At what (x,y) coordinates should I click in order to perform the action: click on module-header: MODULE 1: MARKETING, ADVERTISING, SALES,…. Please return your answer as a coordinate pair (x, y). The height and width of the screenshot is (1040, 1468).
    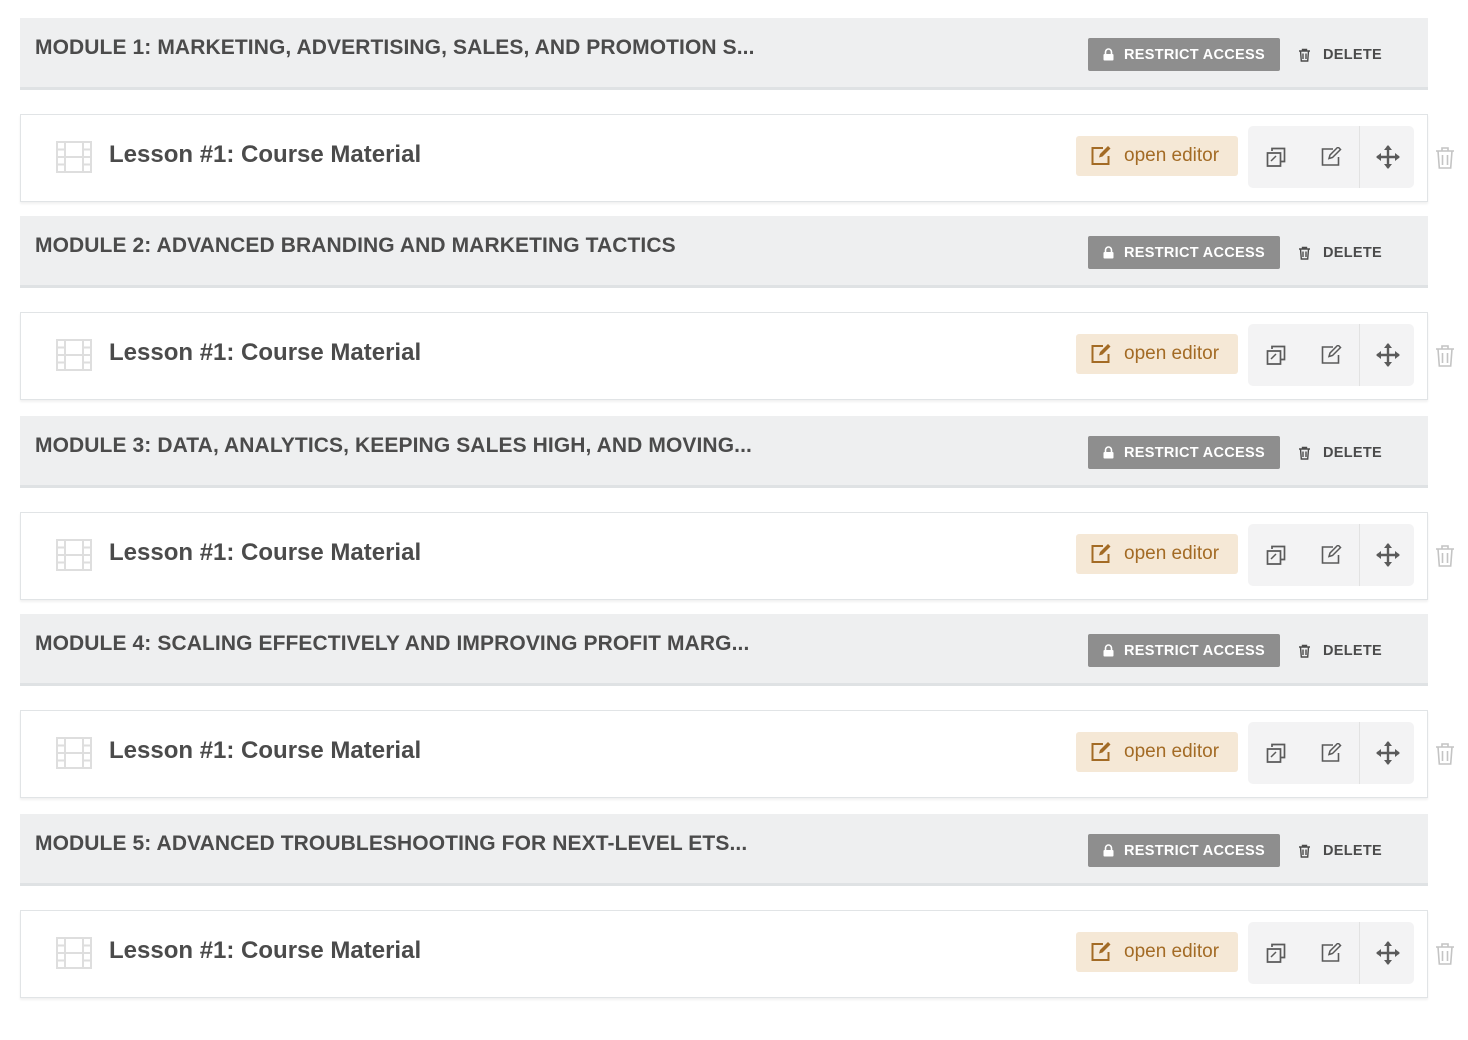
    Looking at the image, I should click on (724, 54).